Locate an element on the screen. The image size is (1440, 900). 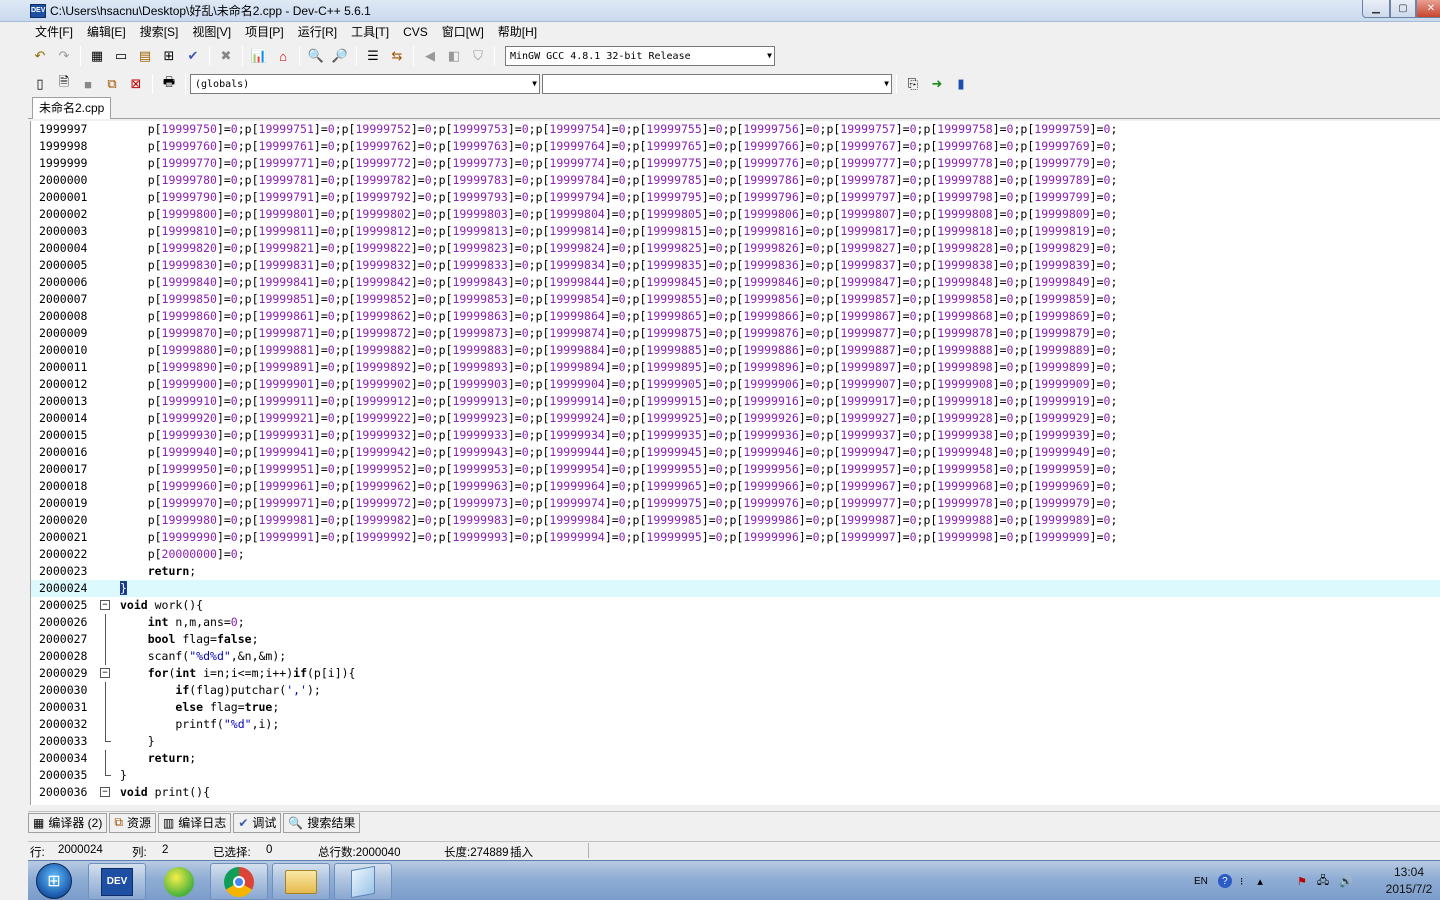
watch-button: ▮ is located at coordinates (961, 84).